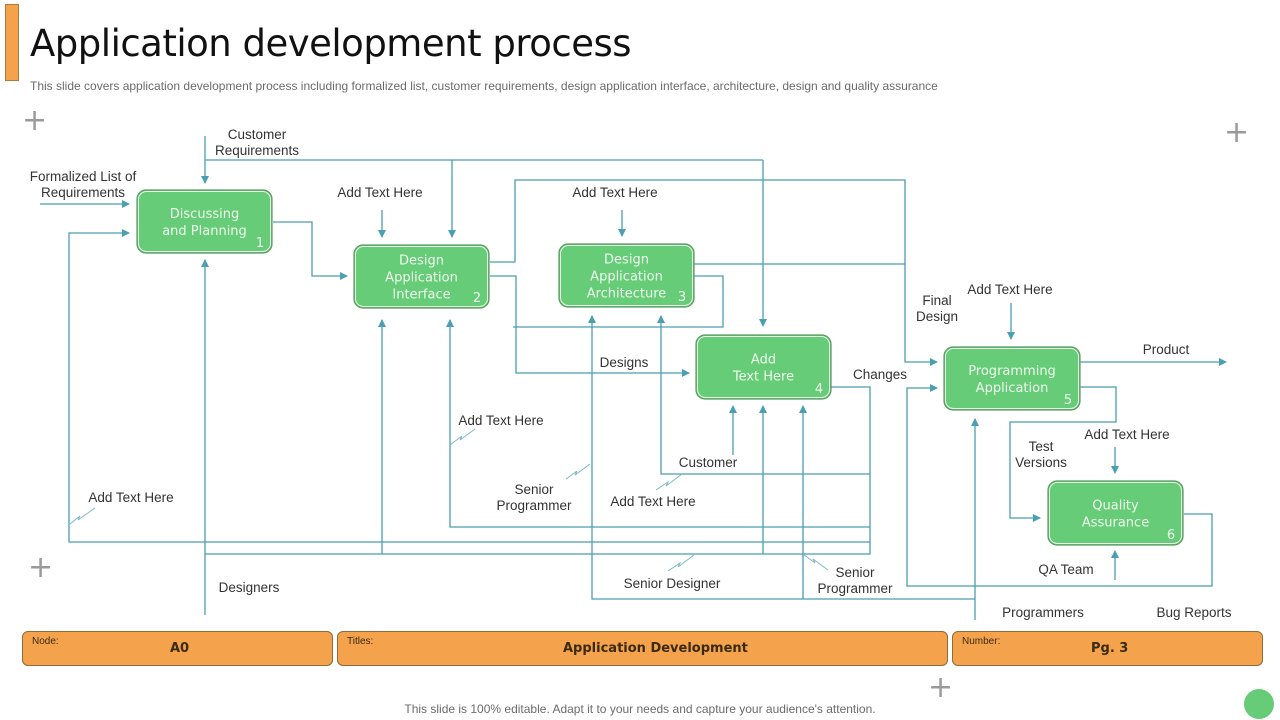 This screenshot has height=720, width=1280. What do you see at coordinates (310, 250) in the screenshot?
I see `connector` at bounding box center [310, 250].